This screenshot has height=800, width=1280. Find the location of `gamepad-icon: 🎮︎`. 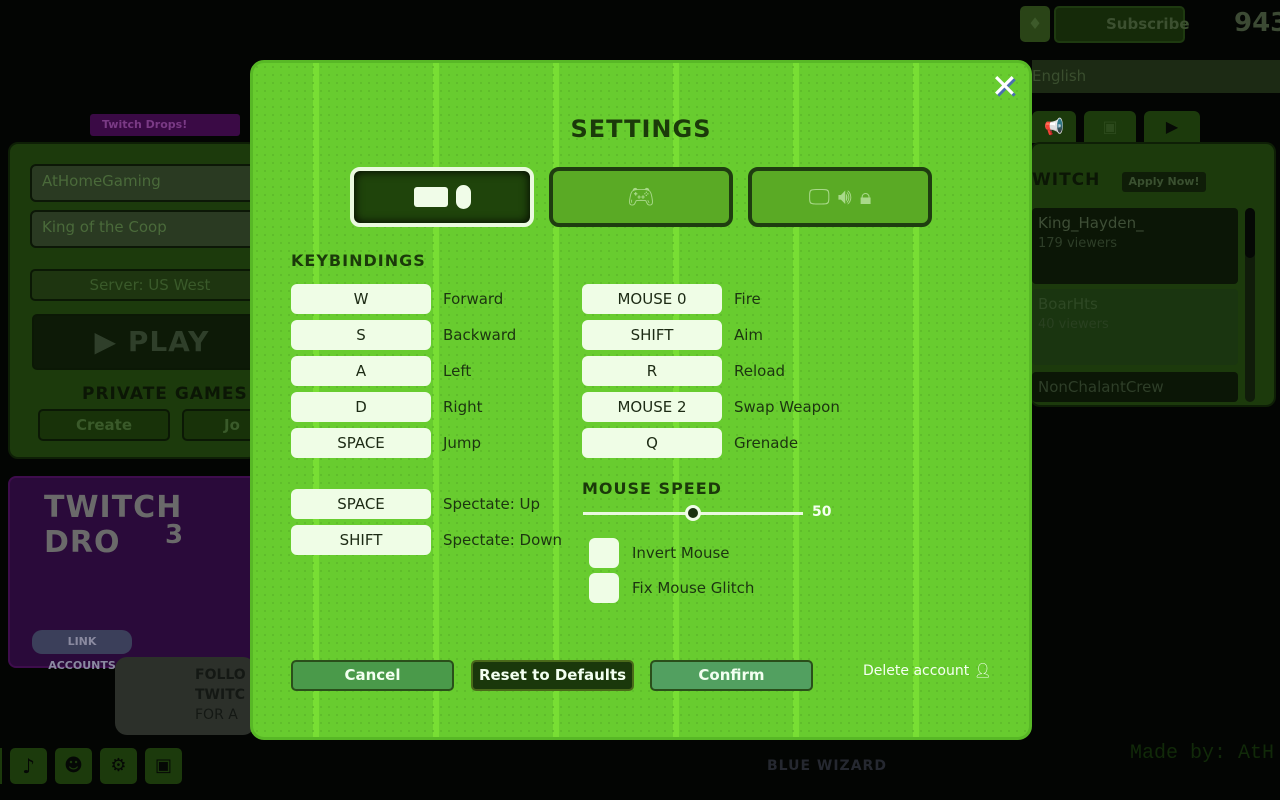

gamepad-icon: 🎮︎ is located at coordinates (641, 197).